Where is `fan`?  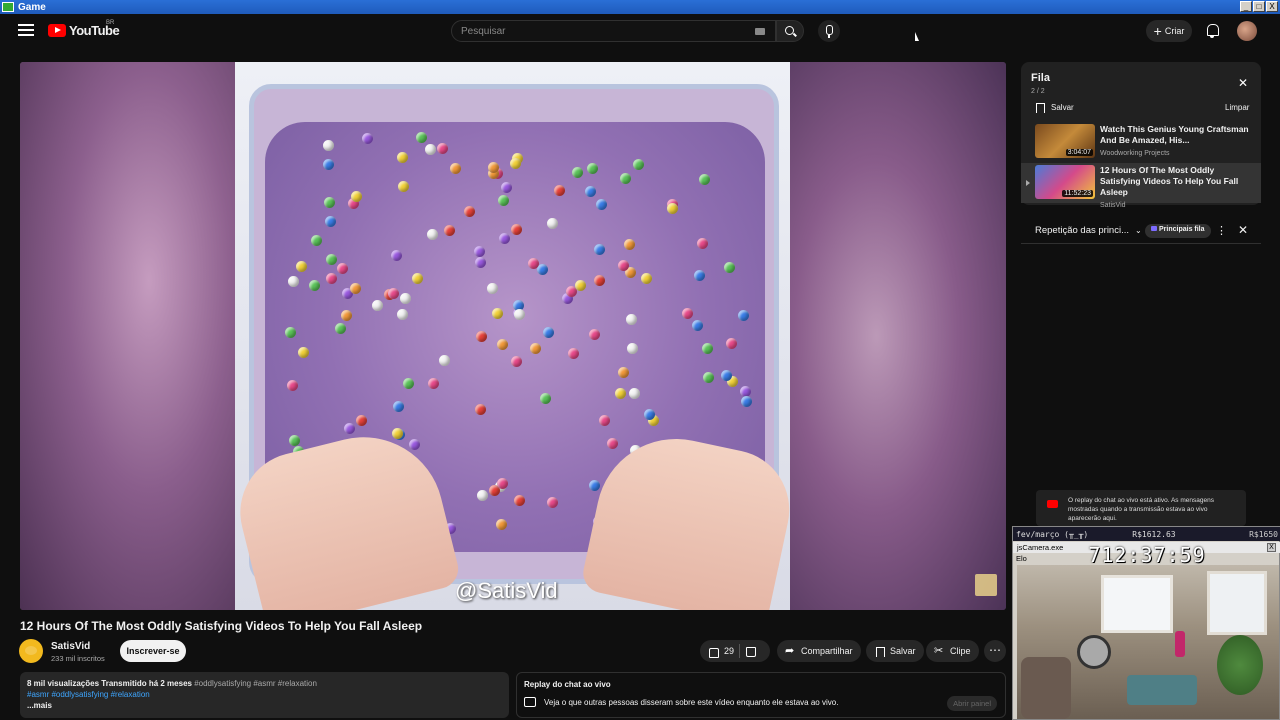 fan is located at coordinates (1094, 652).